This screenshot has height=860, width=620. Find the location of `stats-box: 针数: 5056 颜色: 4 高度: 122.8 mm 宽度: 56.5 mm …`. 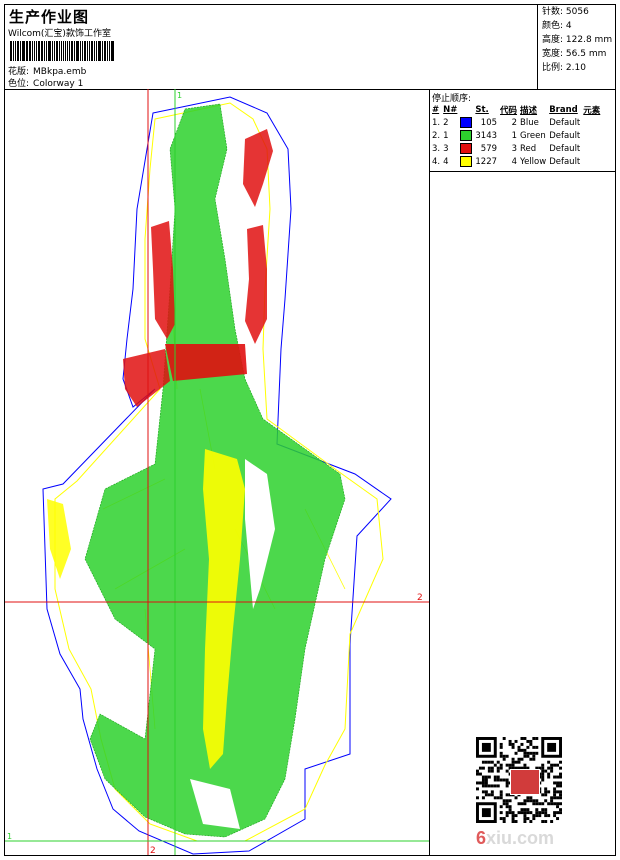

stats-box: 针数: 5056 颜色: 4 高度: 122.8 mm 宽度: 56.5 mm … is located at coordinates (576, 47).